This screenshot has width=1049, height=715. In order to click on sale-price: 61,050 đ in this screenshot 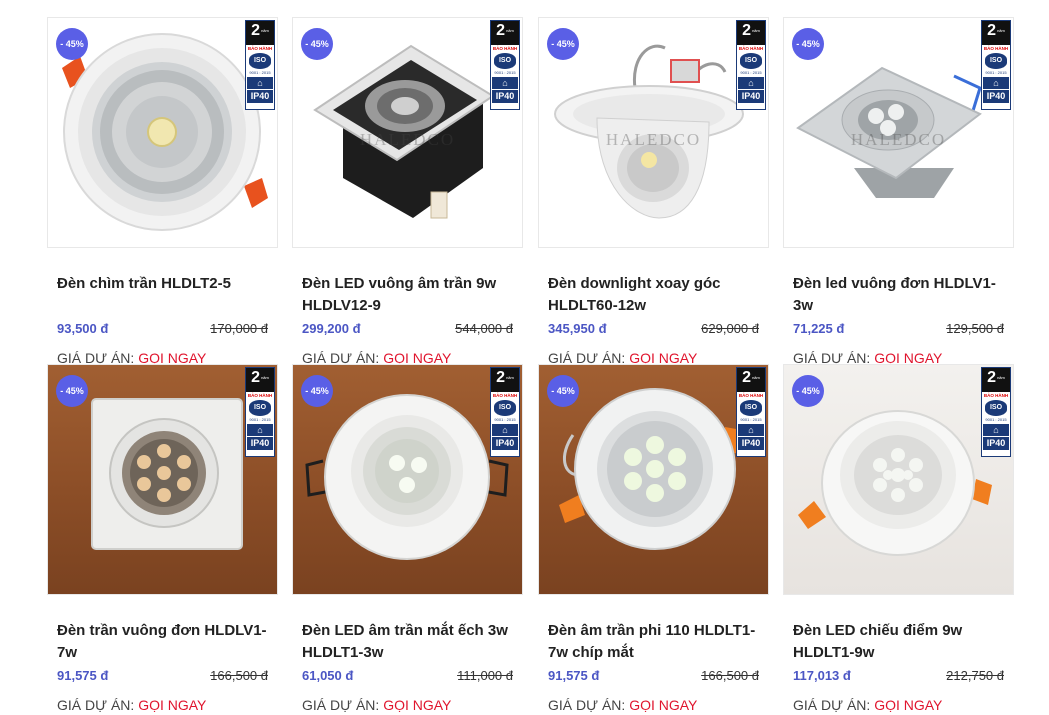, I will do `click(328, 675)`.